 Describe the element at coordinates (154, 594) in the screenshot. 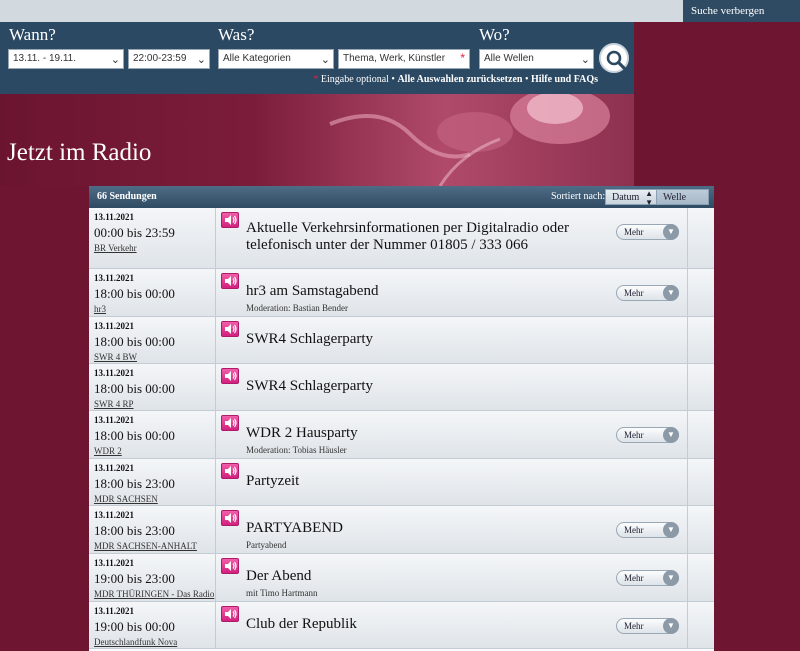

I see `station-link: MDR THÜRINGEN - Das Radio` at that location.